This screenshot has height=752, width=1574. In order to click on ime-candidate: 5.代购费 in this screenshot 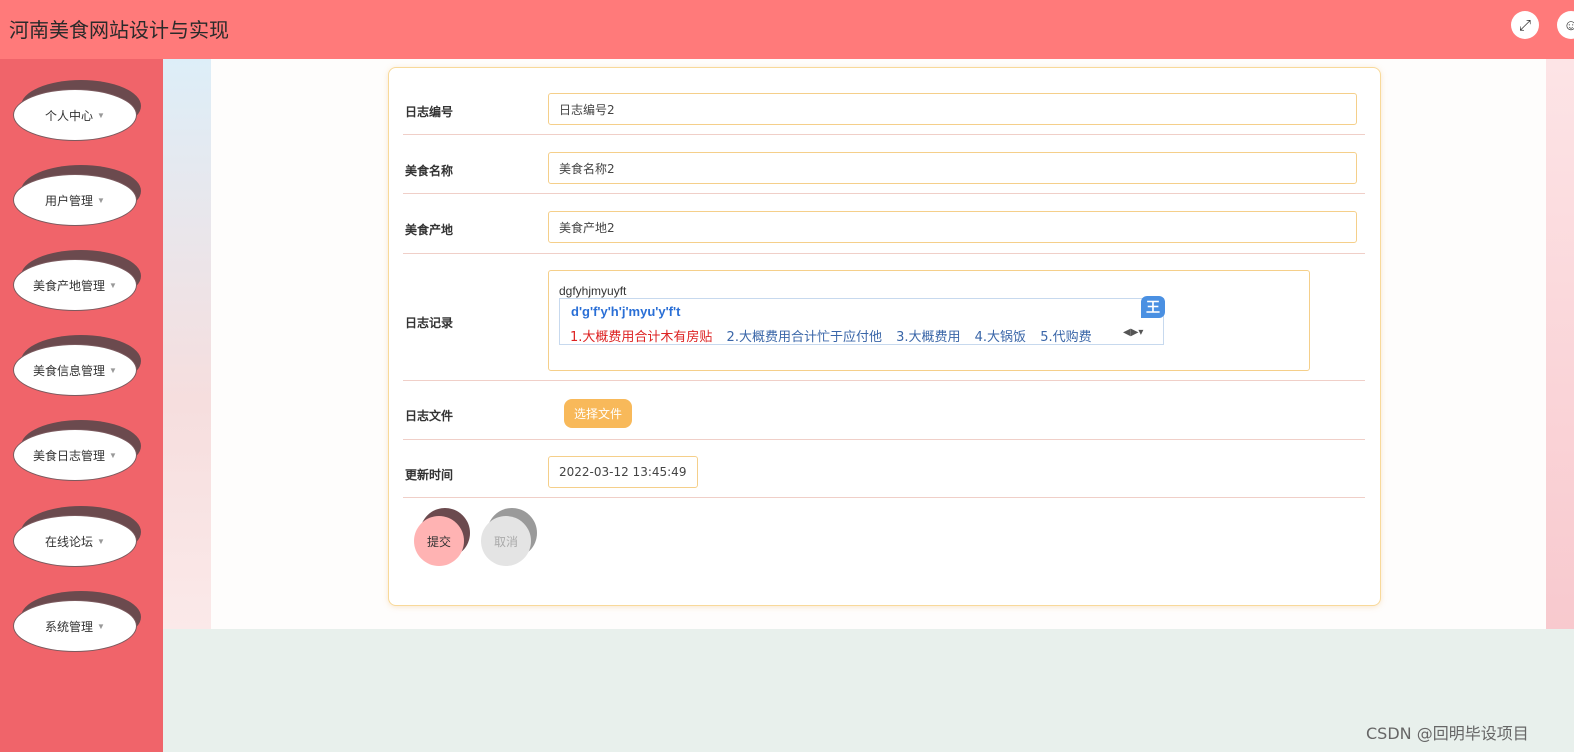, I will do `click(1065, 337)`.